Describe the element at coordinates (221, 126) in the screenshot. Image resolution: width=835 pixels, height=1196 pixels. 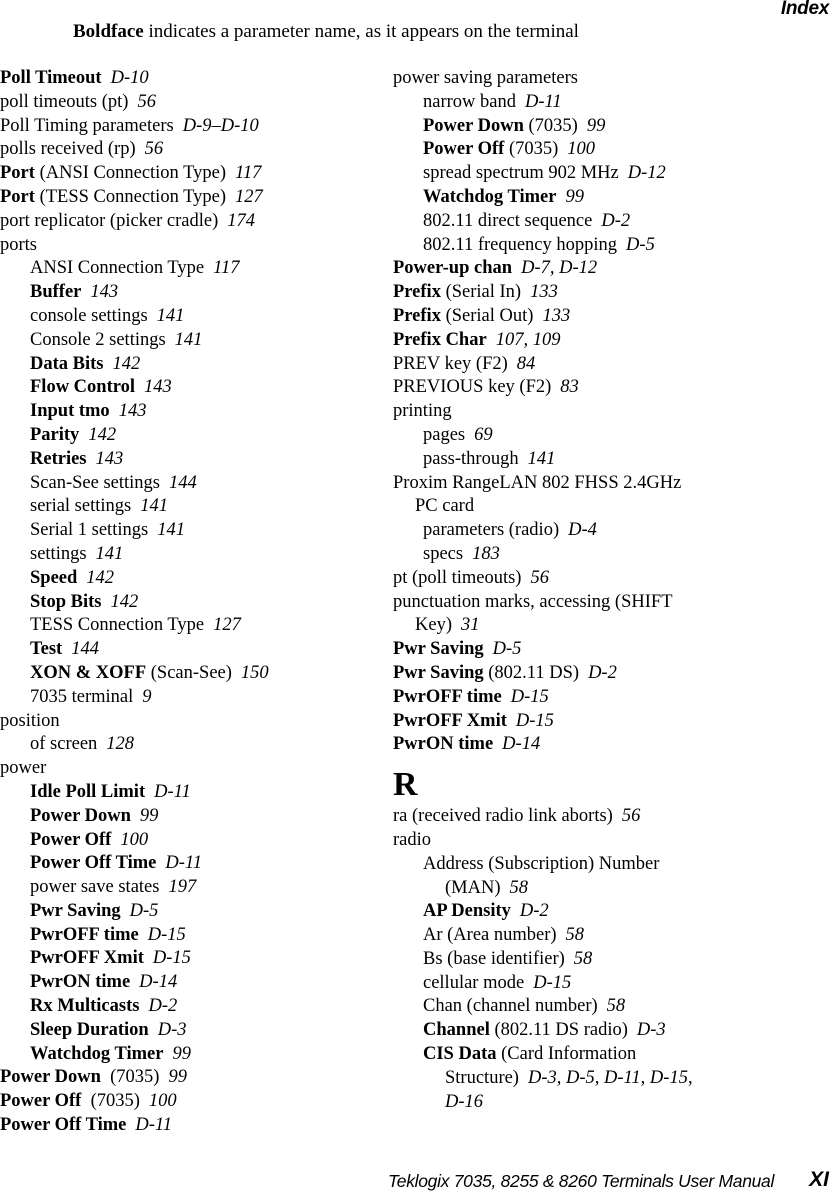
I see `page-reference: D-9–D-10` at that location.